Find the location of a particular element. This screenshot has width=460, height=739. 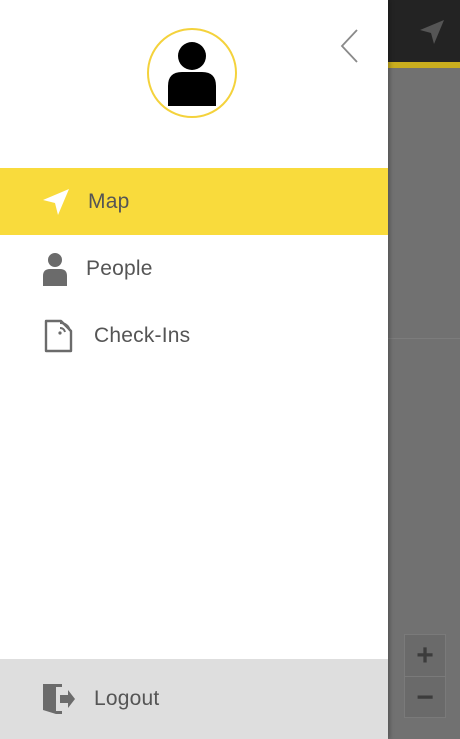

avatar is located at coordinates (192, 73).